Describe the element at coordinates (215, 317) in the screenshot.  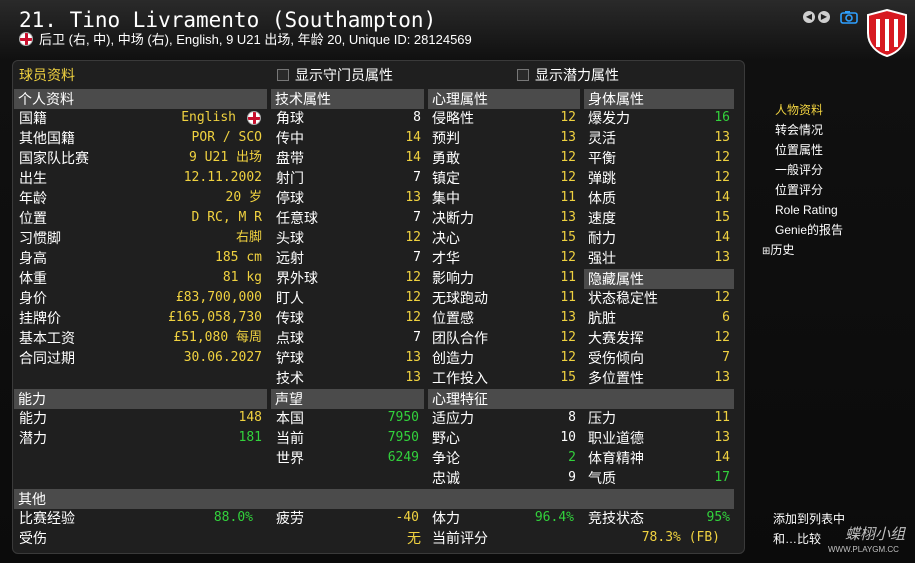
I see `personal-value: £165,058,730` at that location.